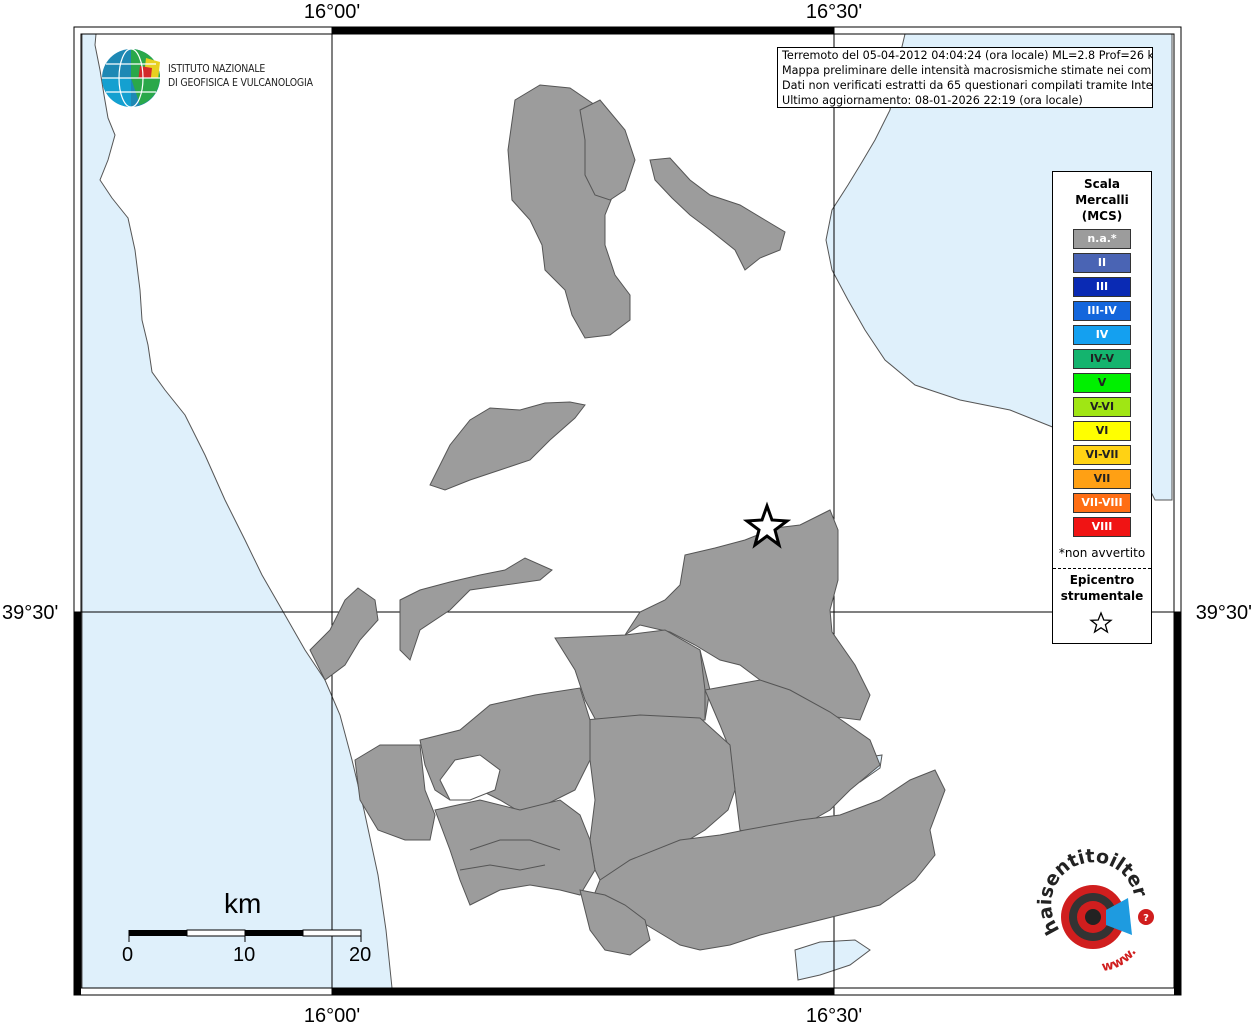  I want to click on legend-item: VI, so click(1102, 431).